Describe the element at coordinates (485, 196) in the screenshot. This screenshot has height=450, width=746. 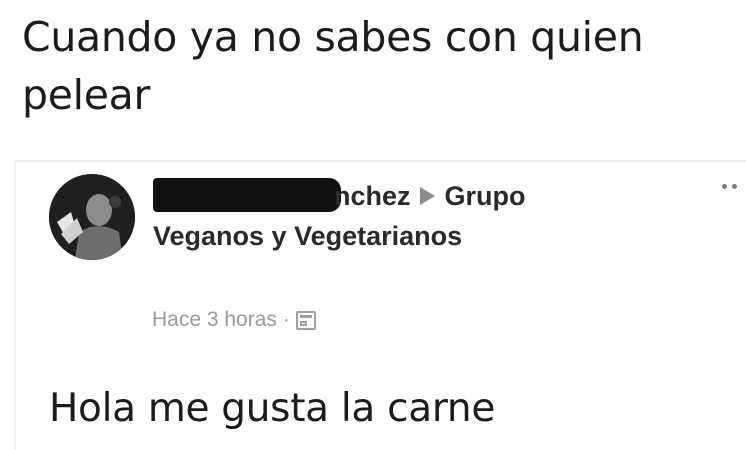
I see `group-prefix: Grupo` at that location.